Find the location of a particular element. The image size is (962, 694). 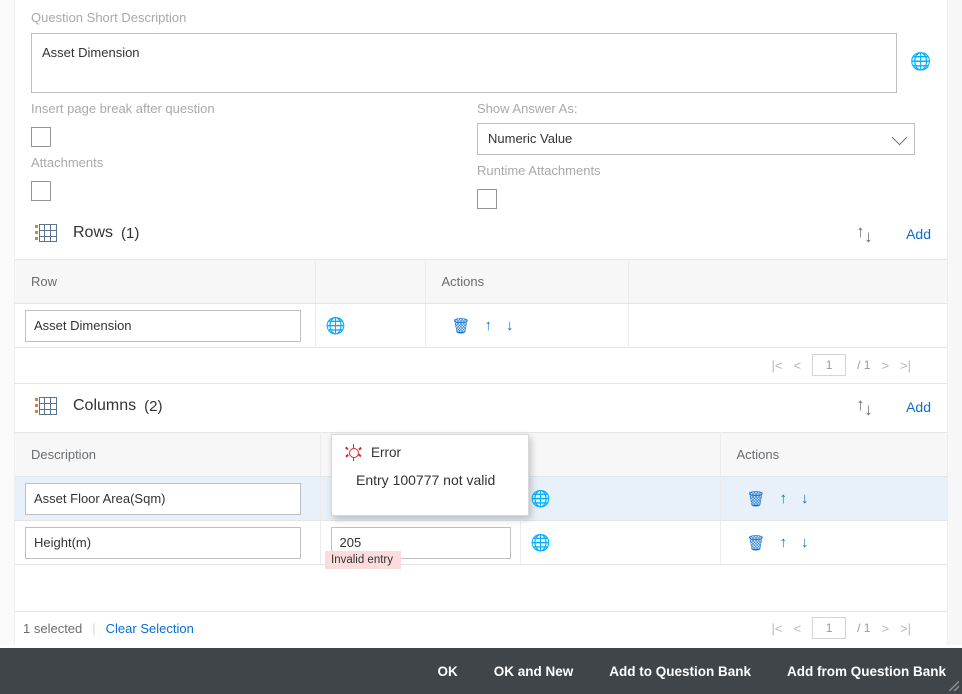

short-description-row: Asset Dimension 🌐 is located at coordinates (481, 63).